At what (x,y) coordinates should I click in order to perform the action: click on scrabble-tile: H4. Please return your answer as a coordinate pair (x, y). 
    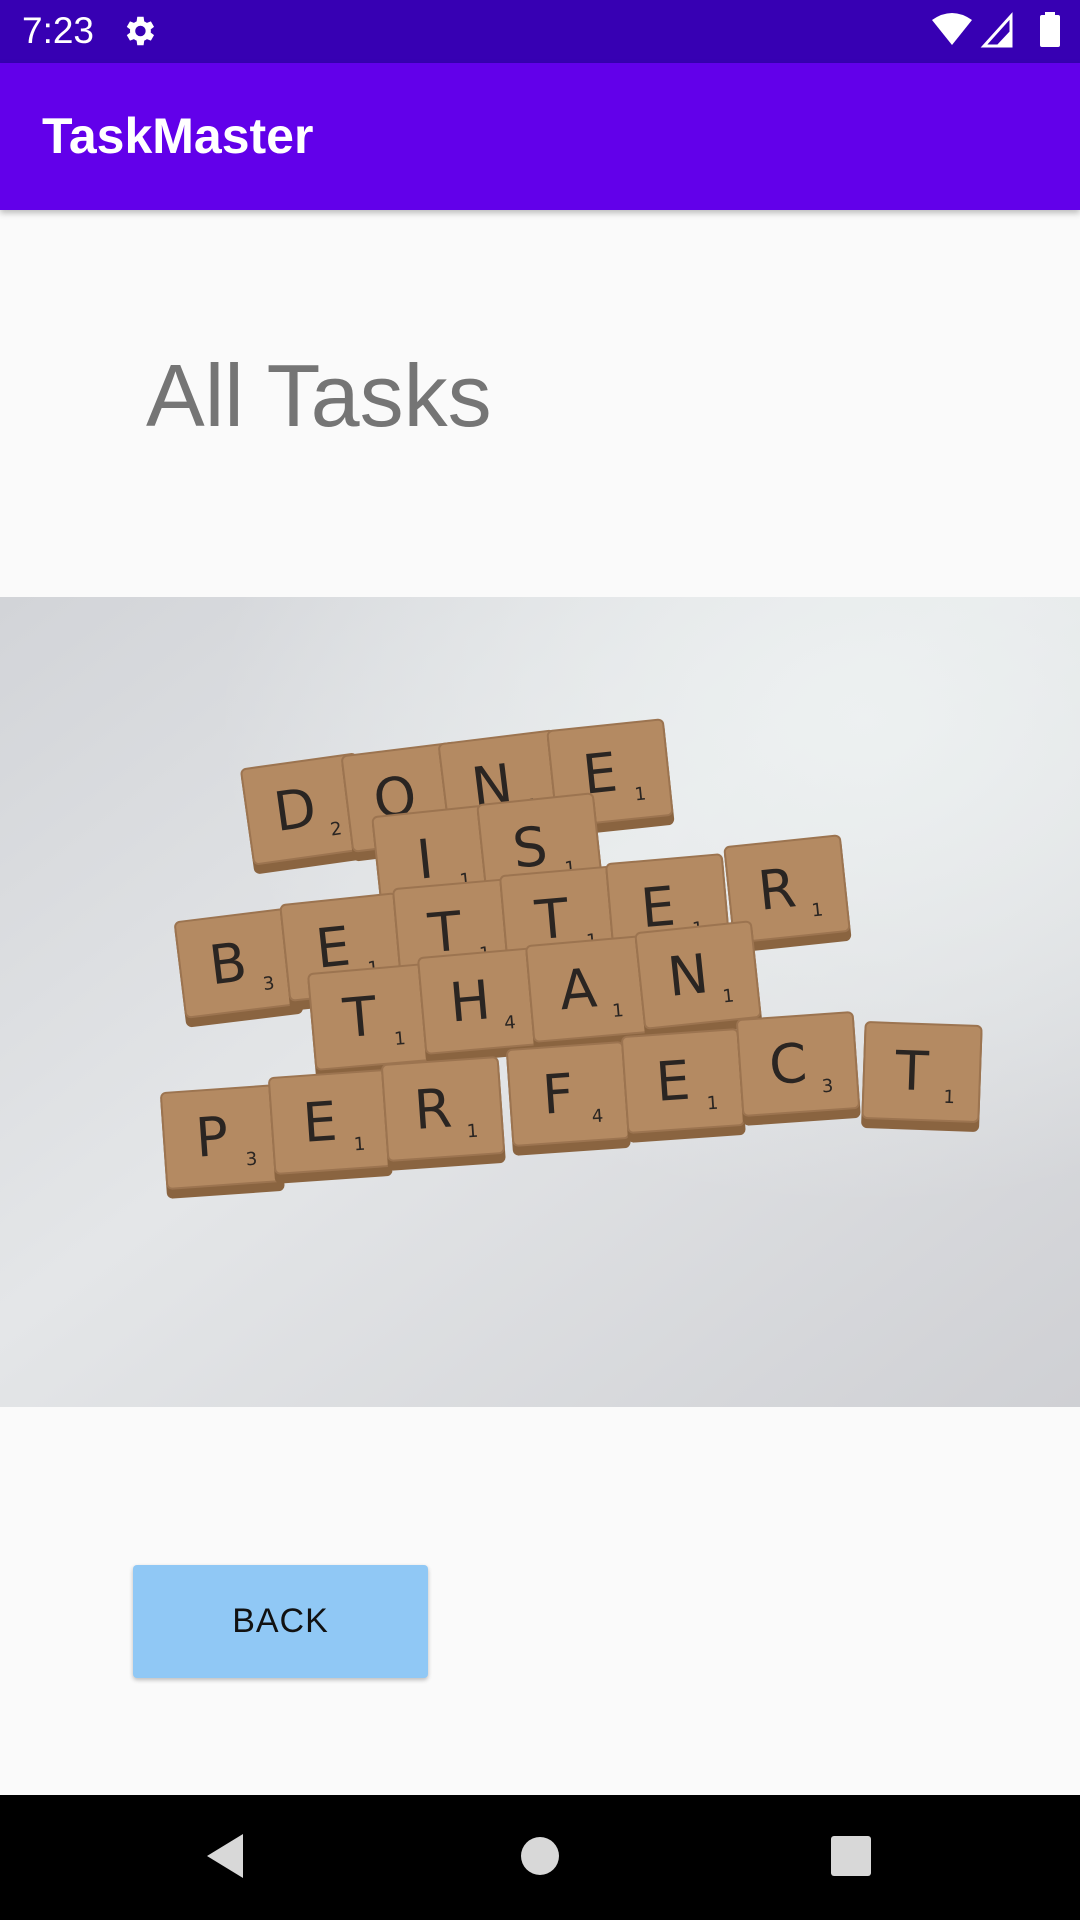
    Looking at the image, I should click on (480, 1005).